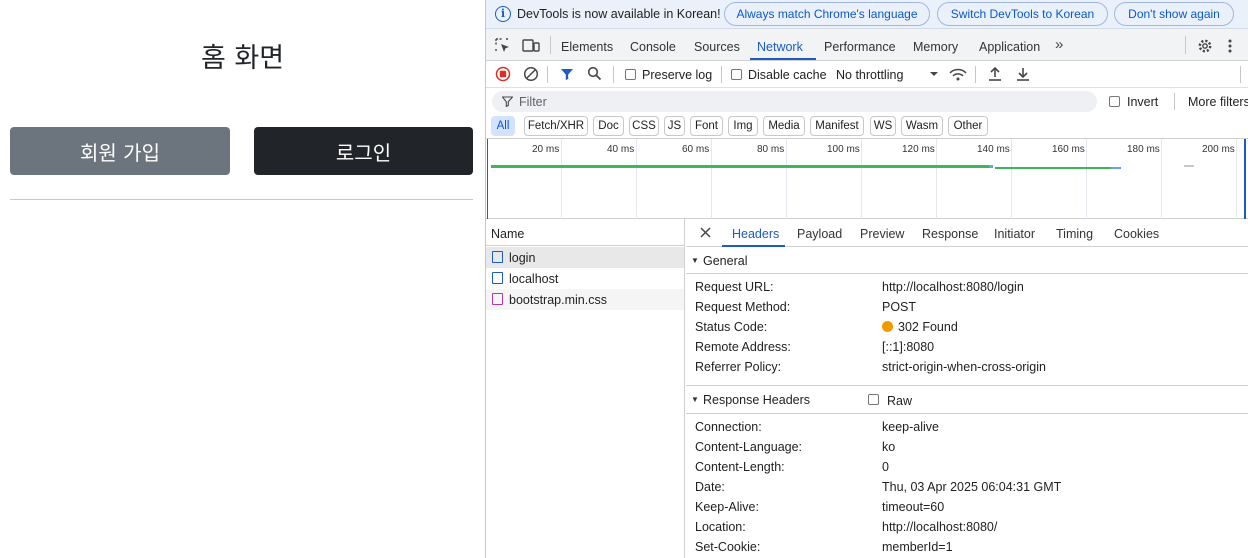  I want to click on header-value: 0, so click(885, 467).